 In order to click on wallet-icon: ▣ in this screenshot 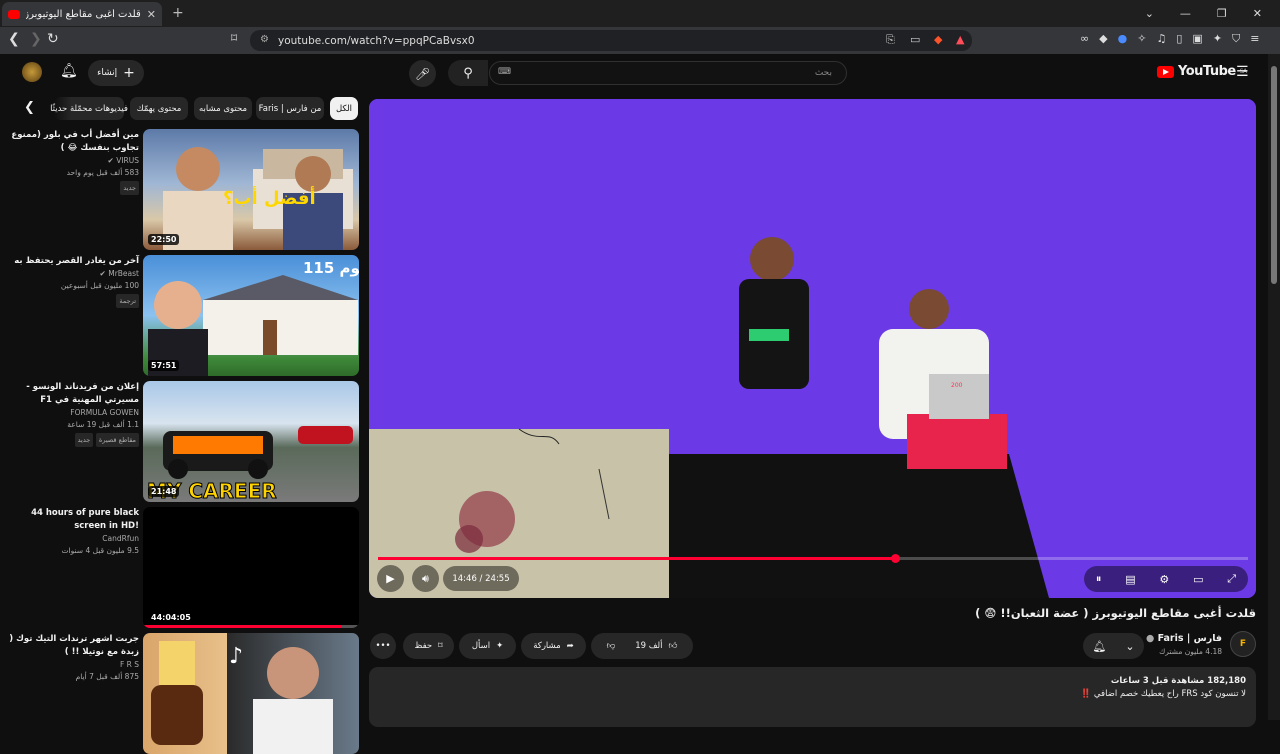, I will do `click(1197, 39)`.